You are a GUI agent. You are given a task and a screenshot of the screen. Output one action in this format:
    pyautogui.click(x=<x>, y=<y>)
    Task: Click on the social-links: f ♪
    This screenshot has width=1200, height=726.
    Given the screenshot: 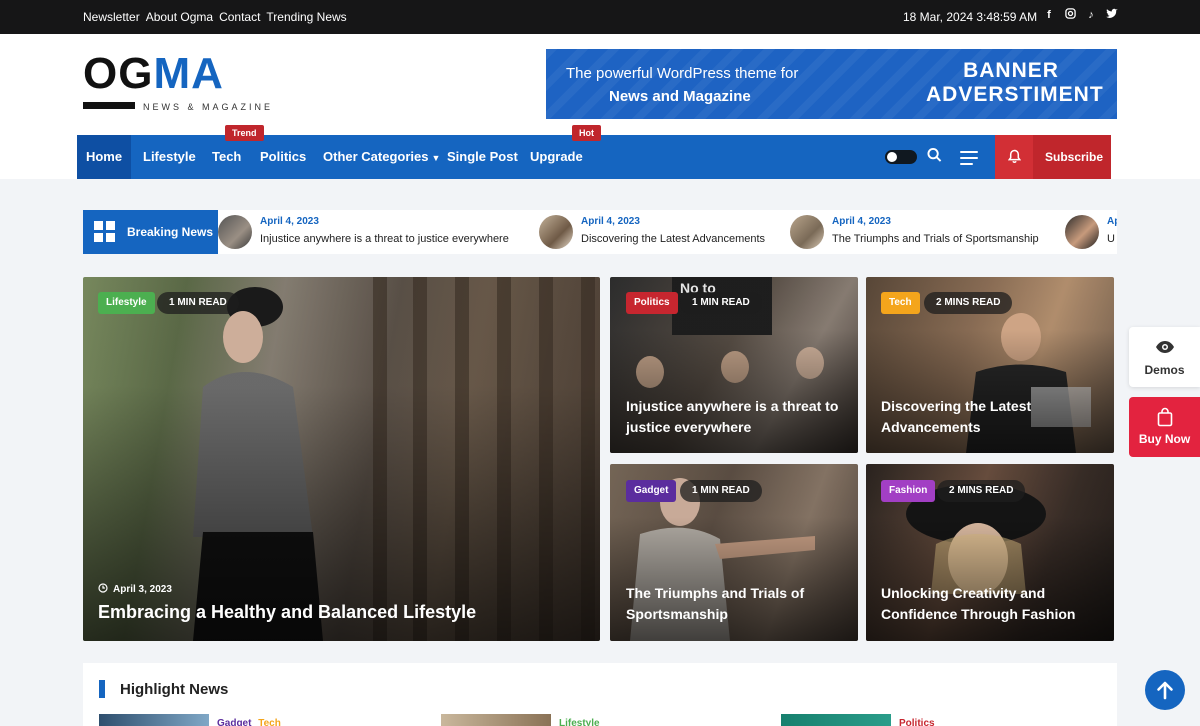 What is the action you would take?
    pyautogui.click(x=1080, y=15)
    